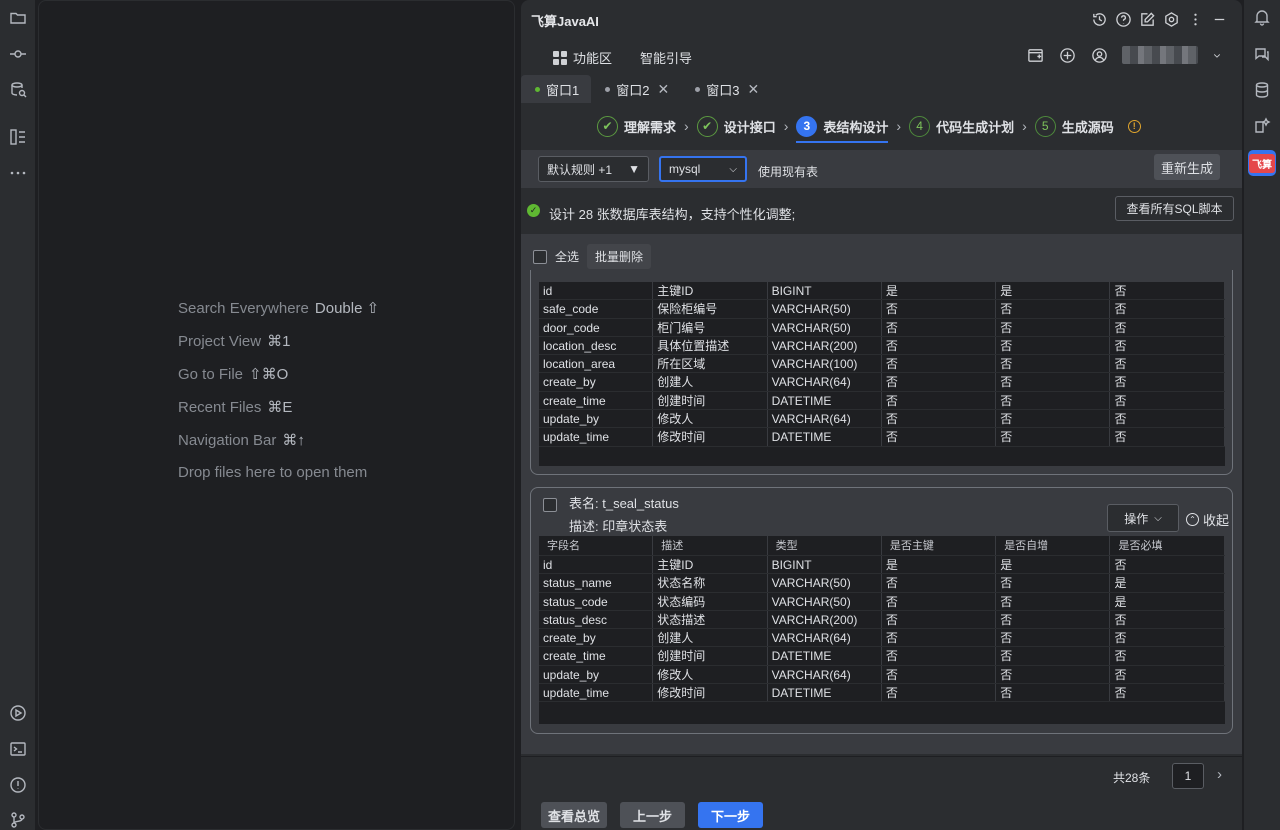  Describe the element at coordinates (596, 619) in the screenshot. I see `table-cell: status_desc` at that location.